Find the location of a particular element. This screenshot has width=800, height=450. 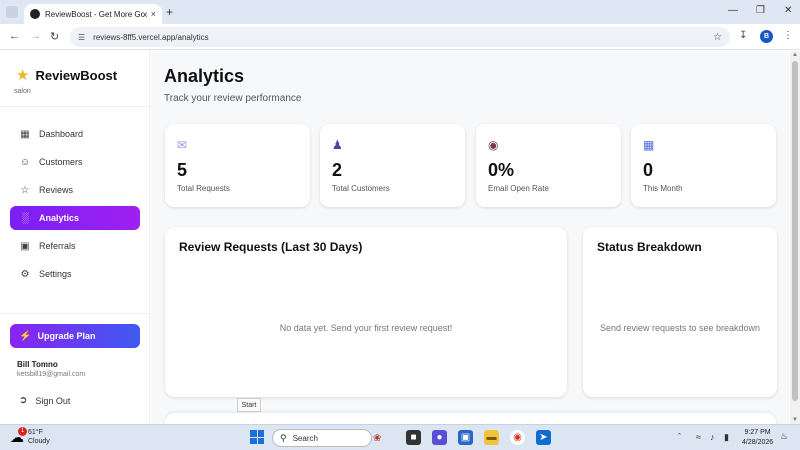

eye-icon: ◉ is located at coordinates (493, 145).